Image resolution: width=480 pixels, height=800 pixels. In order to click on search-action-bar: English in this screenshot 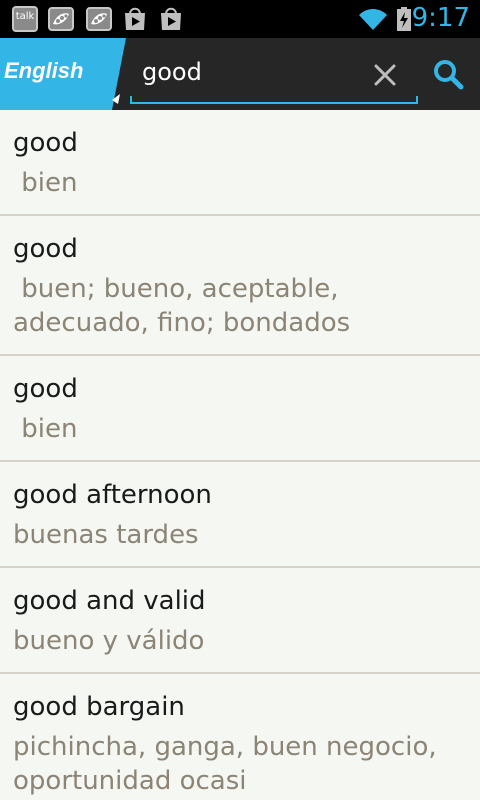, I will do `click(240, 74)`.